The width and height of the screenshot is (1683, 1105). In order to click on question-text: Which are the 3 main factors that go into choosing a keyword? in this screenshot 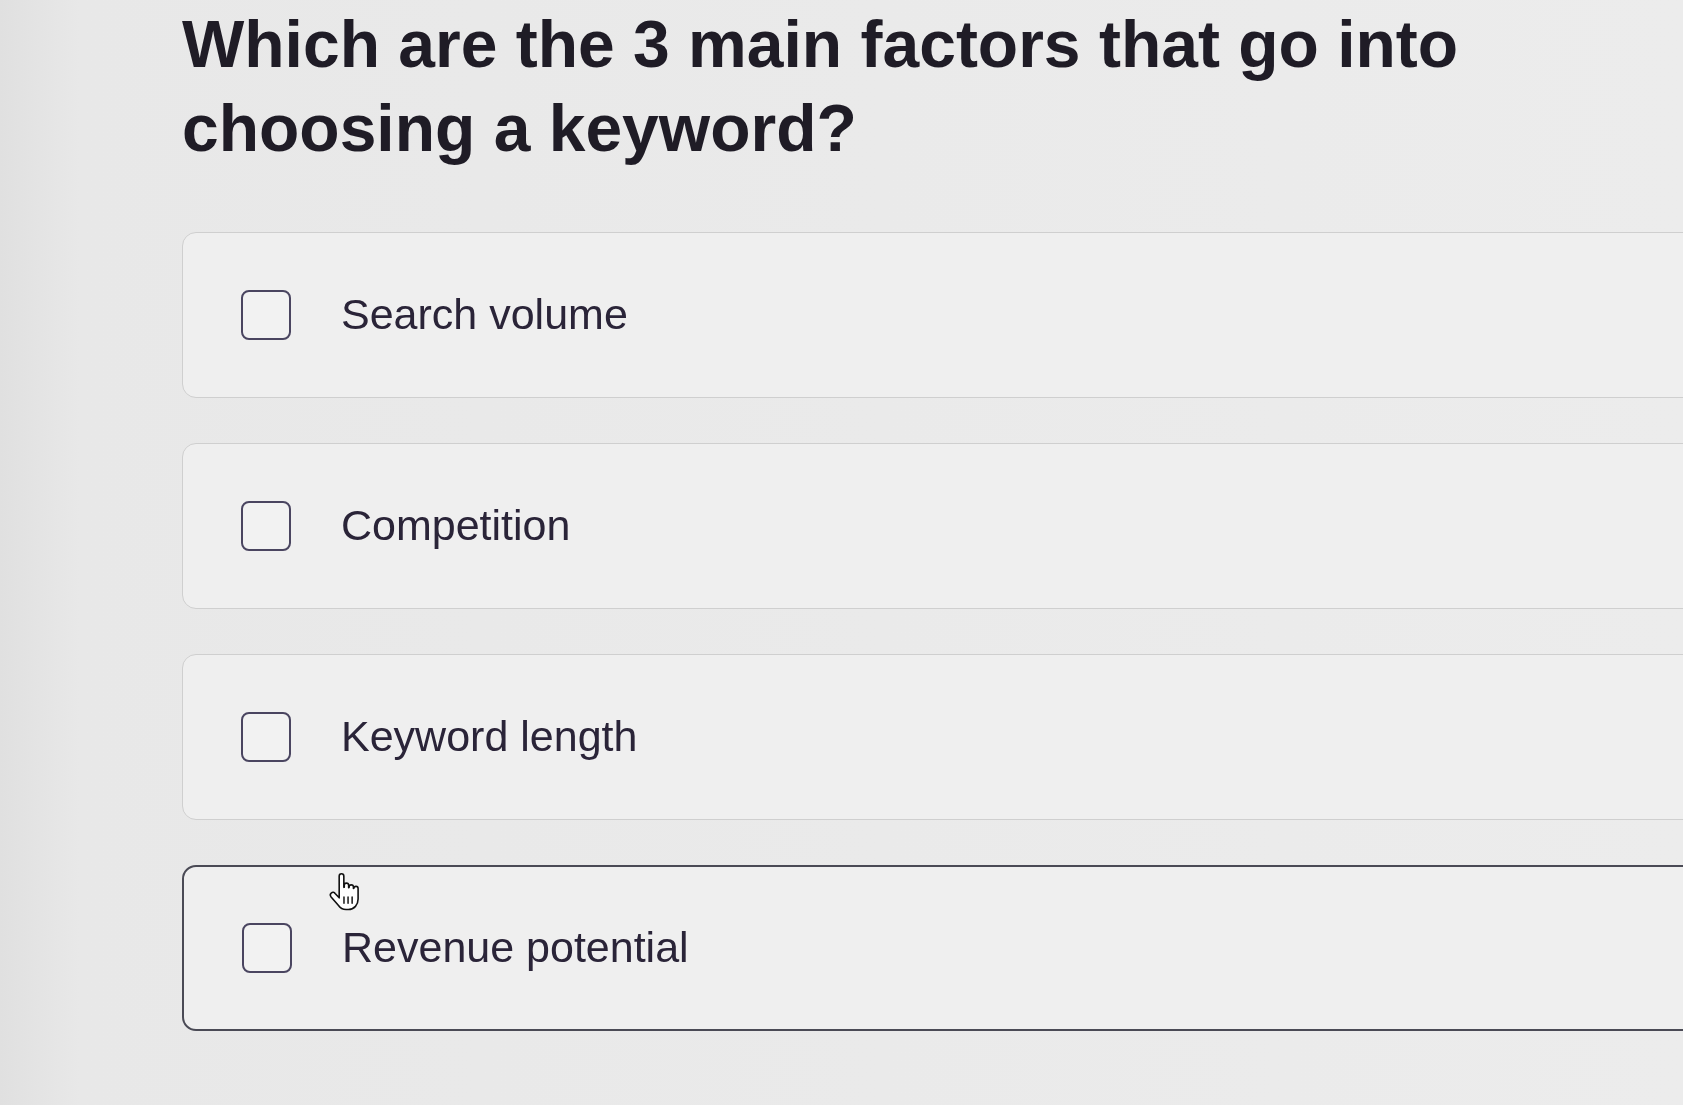, I will do `click(821, 86)`.